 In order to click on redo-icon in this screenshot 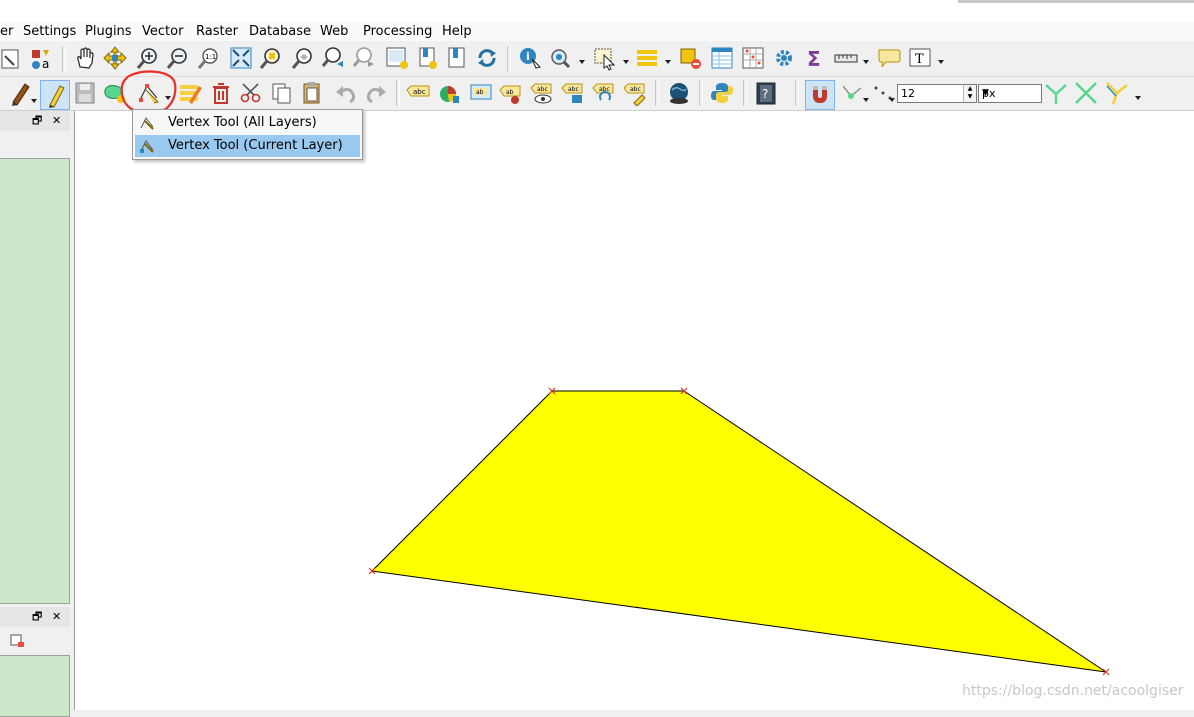, I will do `click(376, 93)`.